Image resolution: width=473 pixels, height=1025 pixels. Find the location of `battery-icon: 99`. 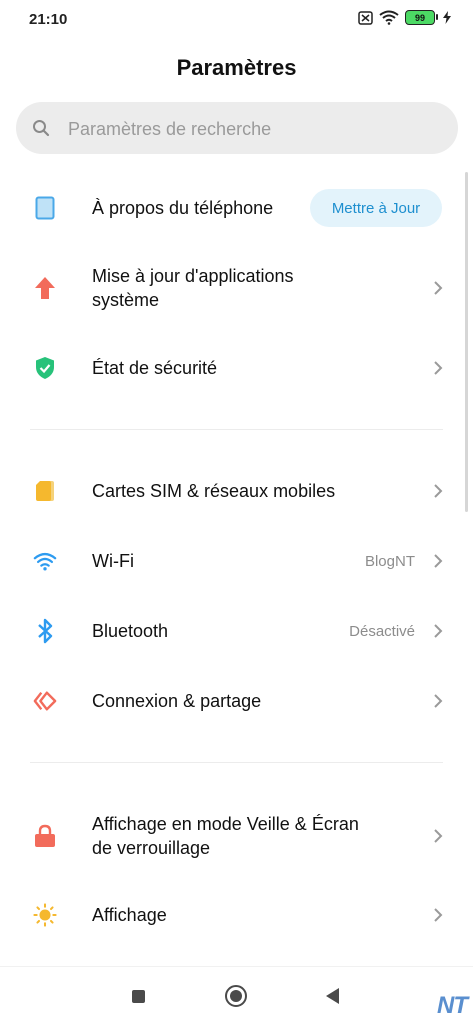

battery-icon: 99 is located at coordinates (421, 17).